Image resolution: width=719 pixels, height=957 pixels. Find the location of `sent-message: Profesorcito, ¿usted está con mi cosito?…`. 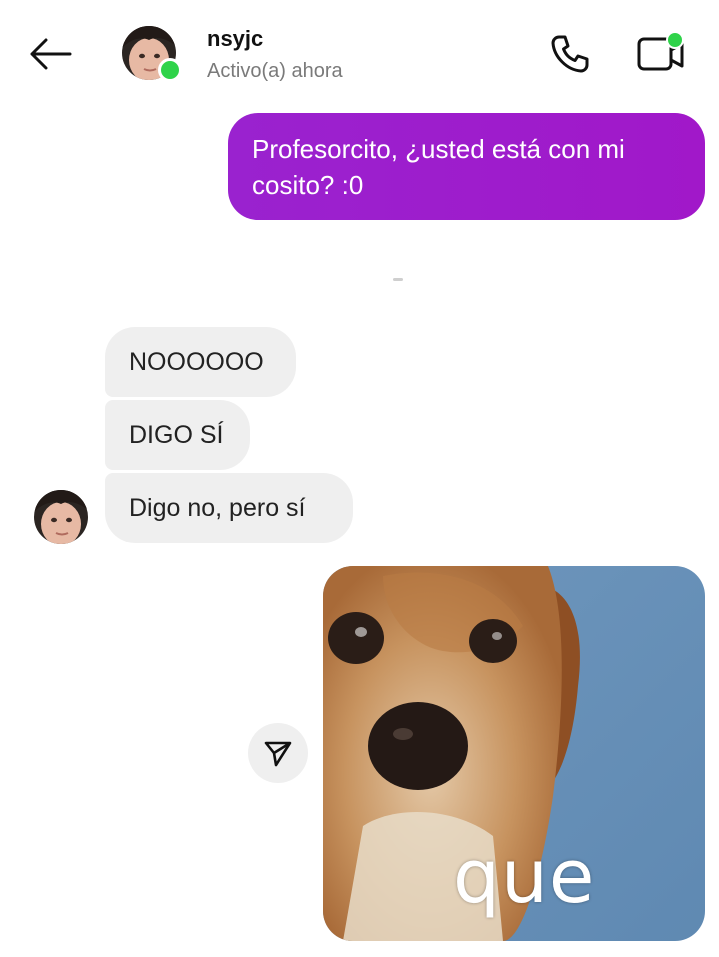

sent-message: Profesorcito, ¿usted está con mi cosito?… is located at coordinates (466, 166).